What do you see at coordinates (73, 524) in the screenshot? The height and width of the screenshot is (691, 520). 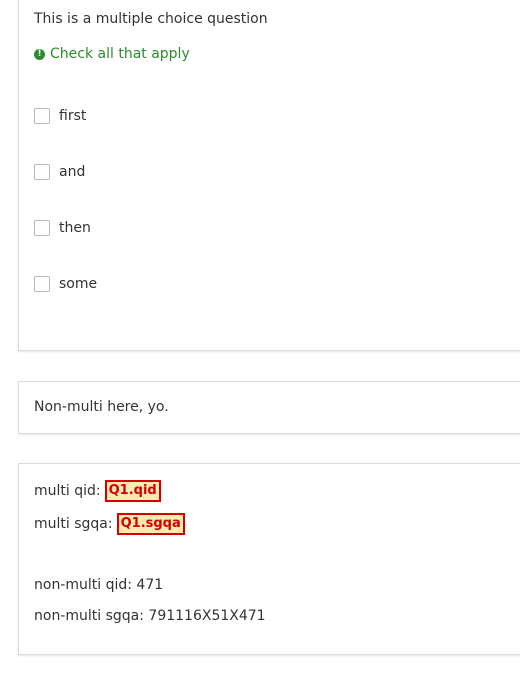 I see `multi-sgqa-label: multi sgqa:` at bounding box center [73, 524].